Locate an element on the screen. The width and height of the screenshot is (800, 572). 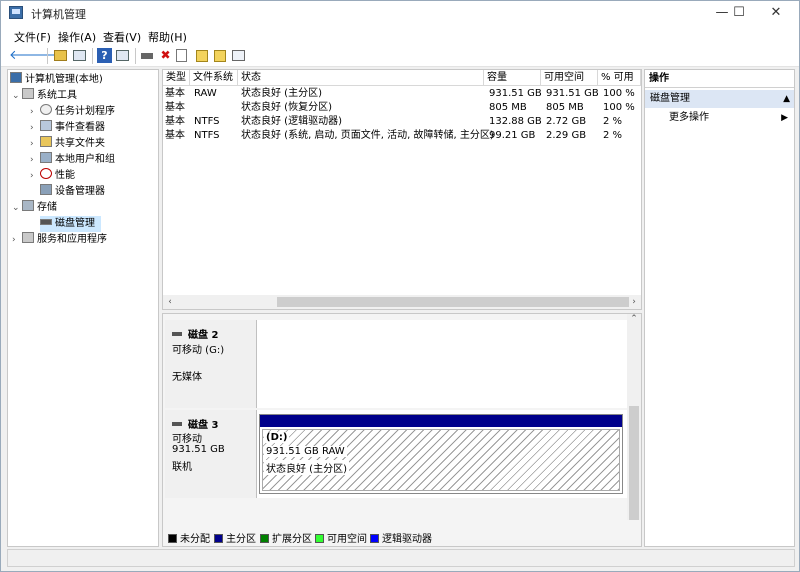
show-action-pane-icon is located at coordinates (122, 55).